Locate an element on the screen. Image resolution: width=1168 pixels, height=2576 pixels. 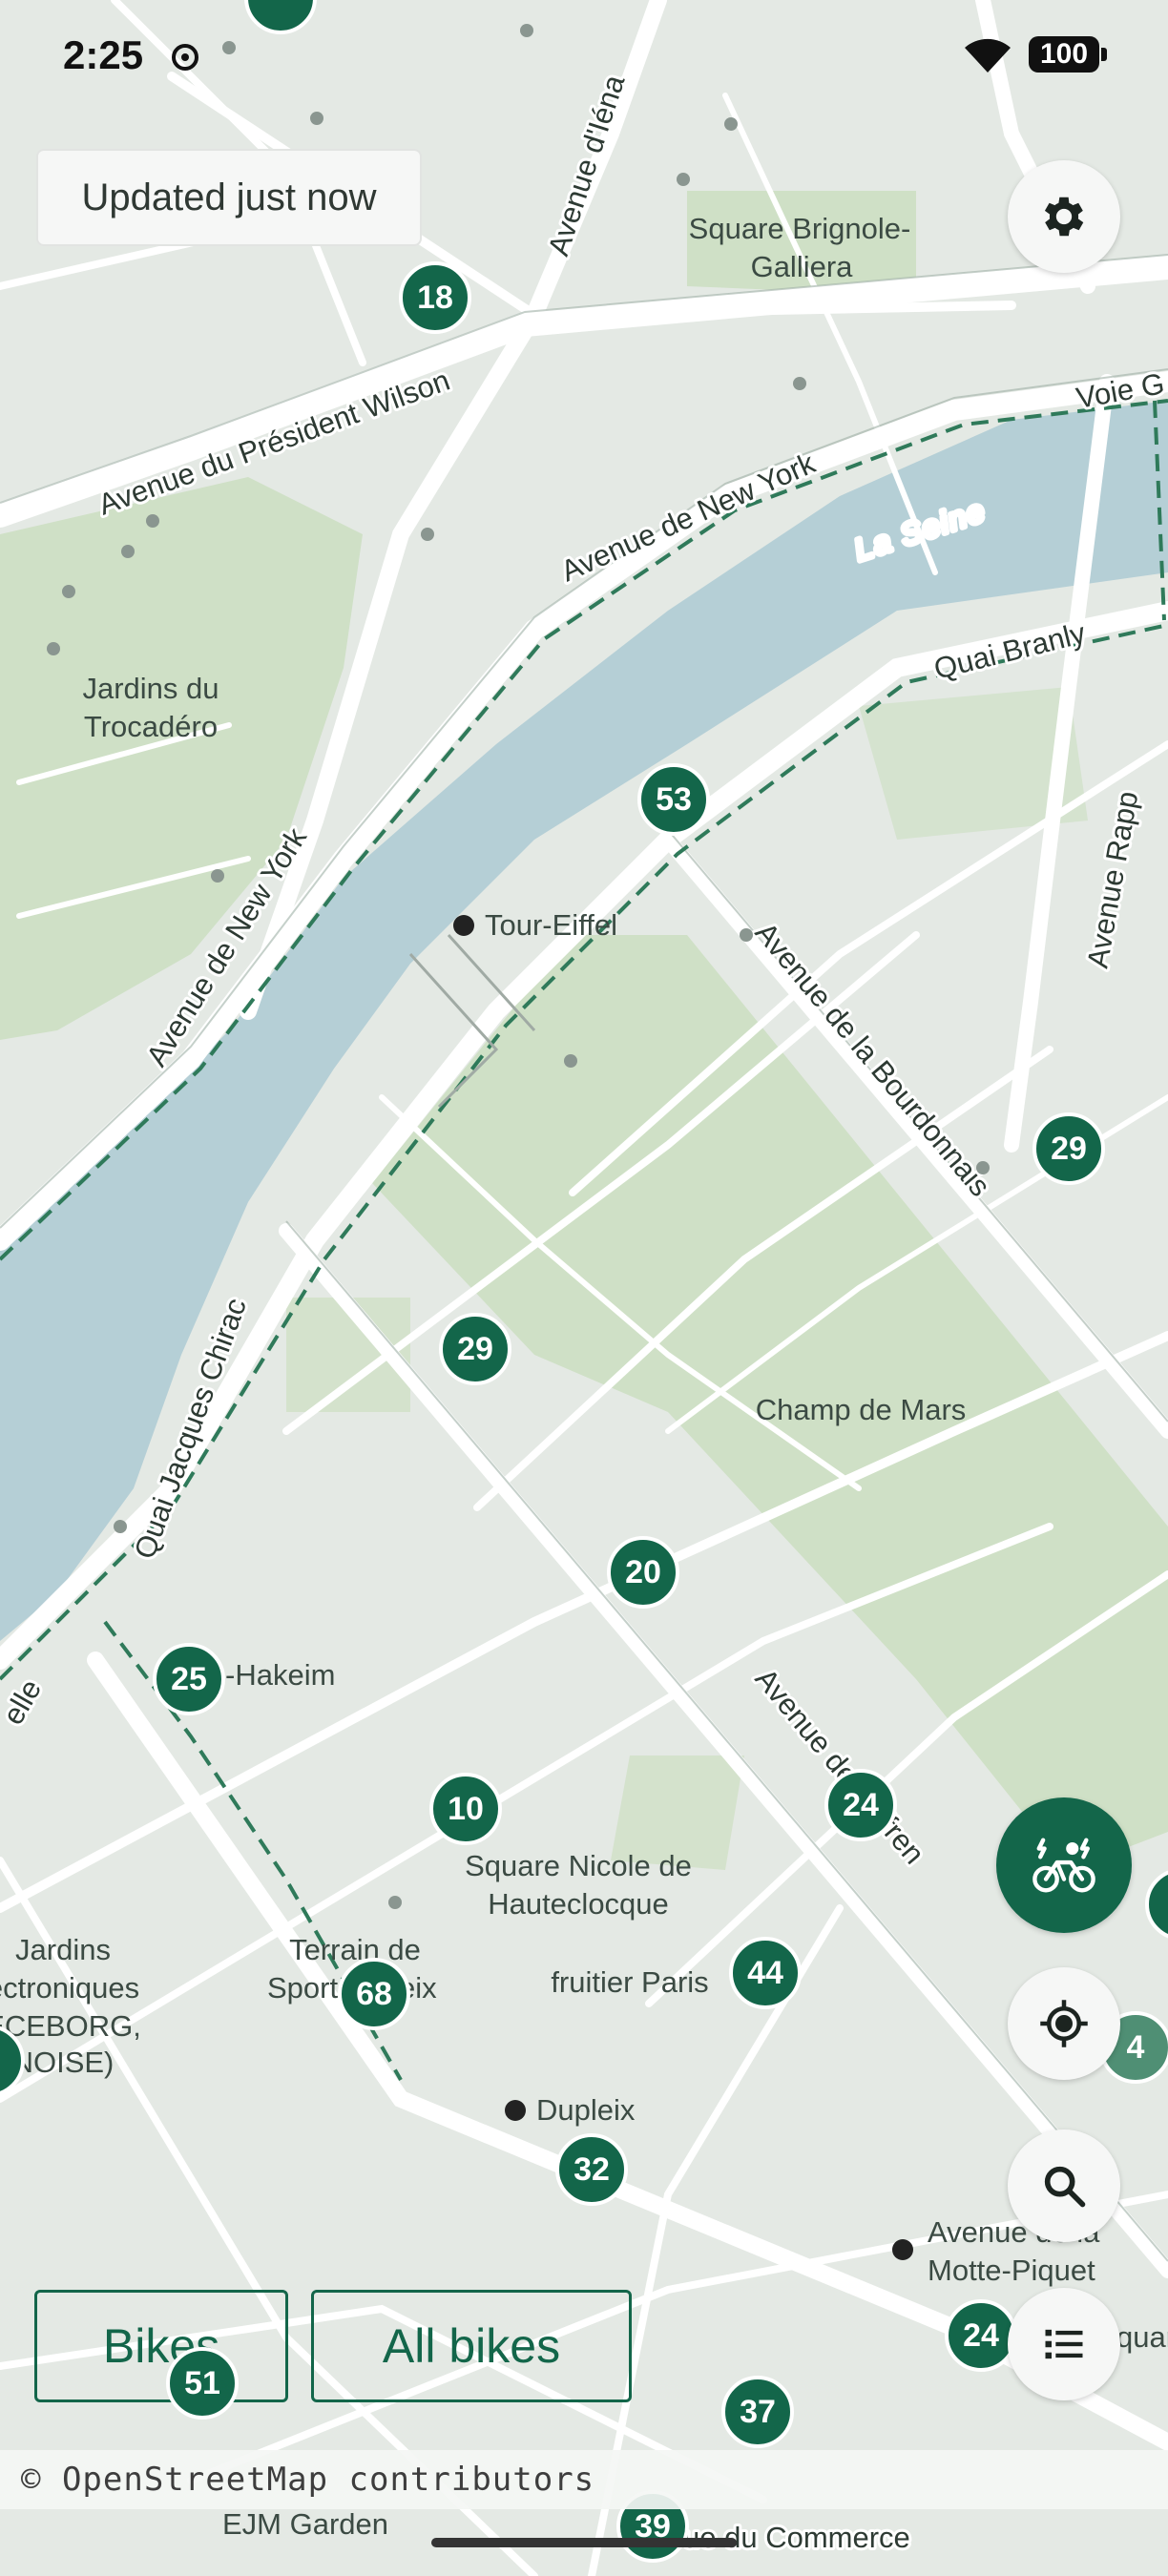
place-label-fruitier: fruitier Paris is located at coordinates (629, 1982).